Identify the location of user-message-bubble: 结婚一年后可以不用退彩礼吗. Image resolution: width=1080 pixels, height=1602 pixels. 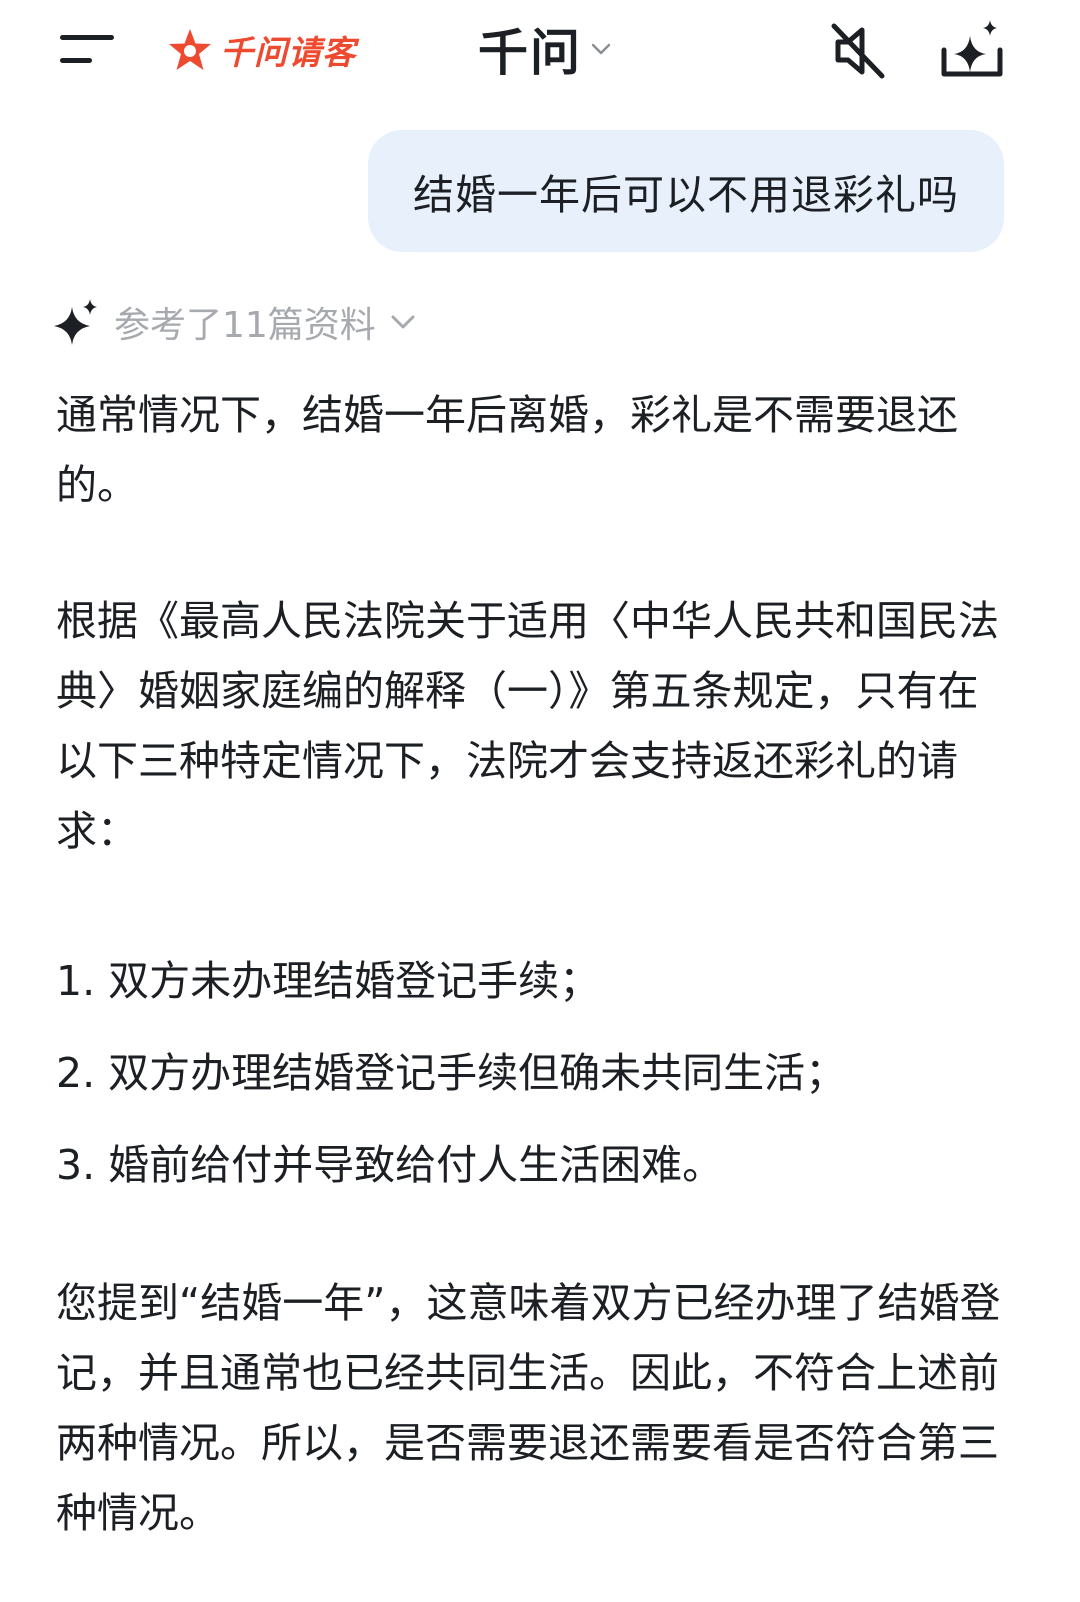
(686, 191).